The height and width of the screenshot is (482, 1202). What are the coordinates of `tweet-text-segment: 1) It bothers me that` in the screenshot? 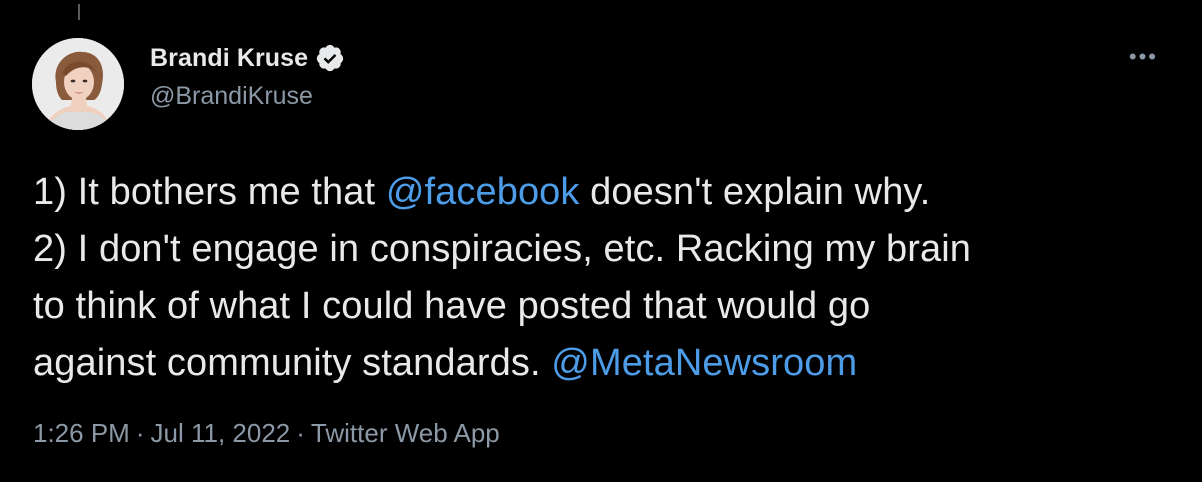 It's located at (209, 192).